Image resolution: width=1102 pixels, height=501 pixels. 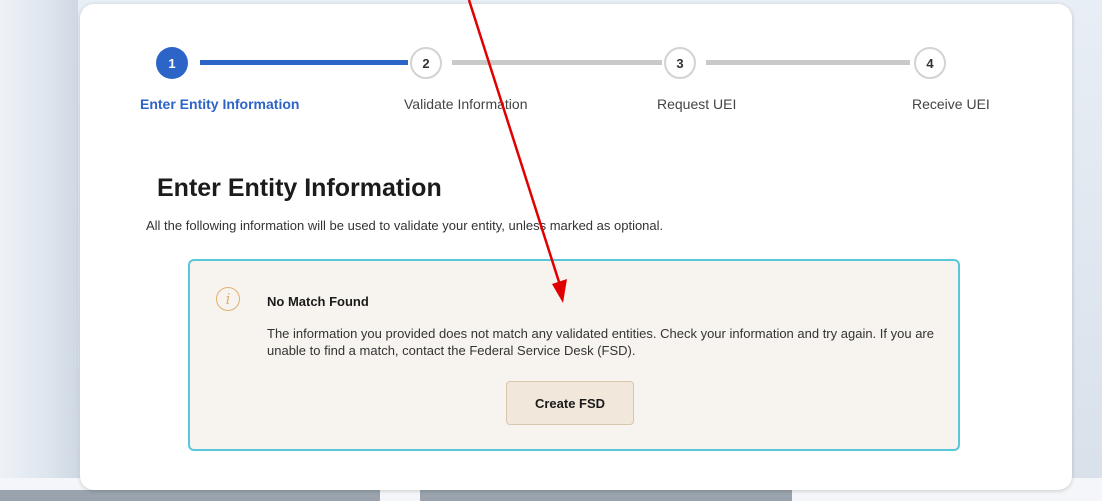 I want to click on info-icon: i, so click(x=228, y=299).